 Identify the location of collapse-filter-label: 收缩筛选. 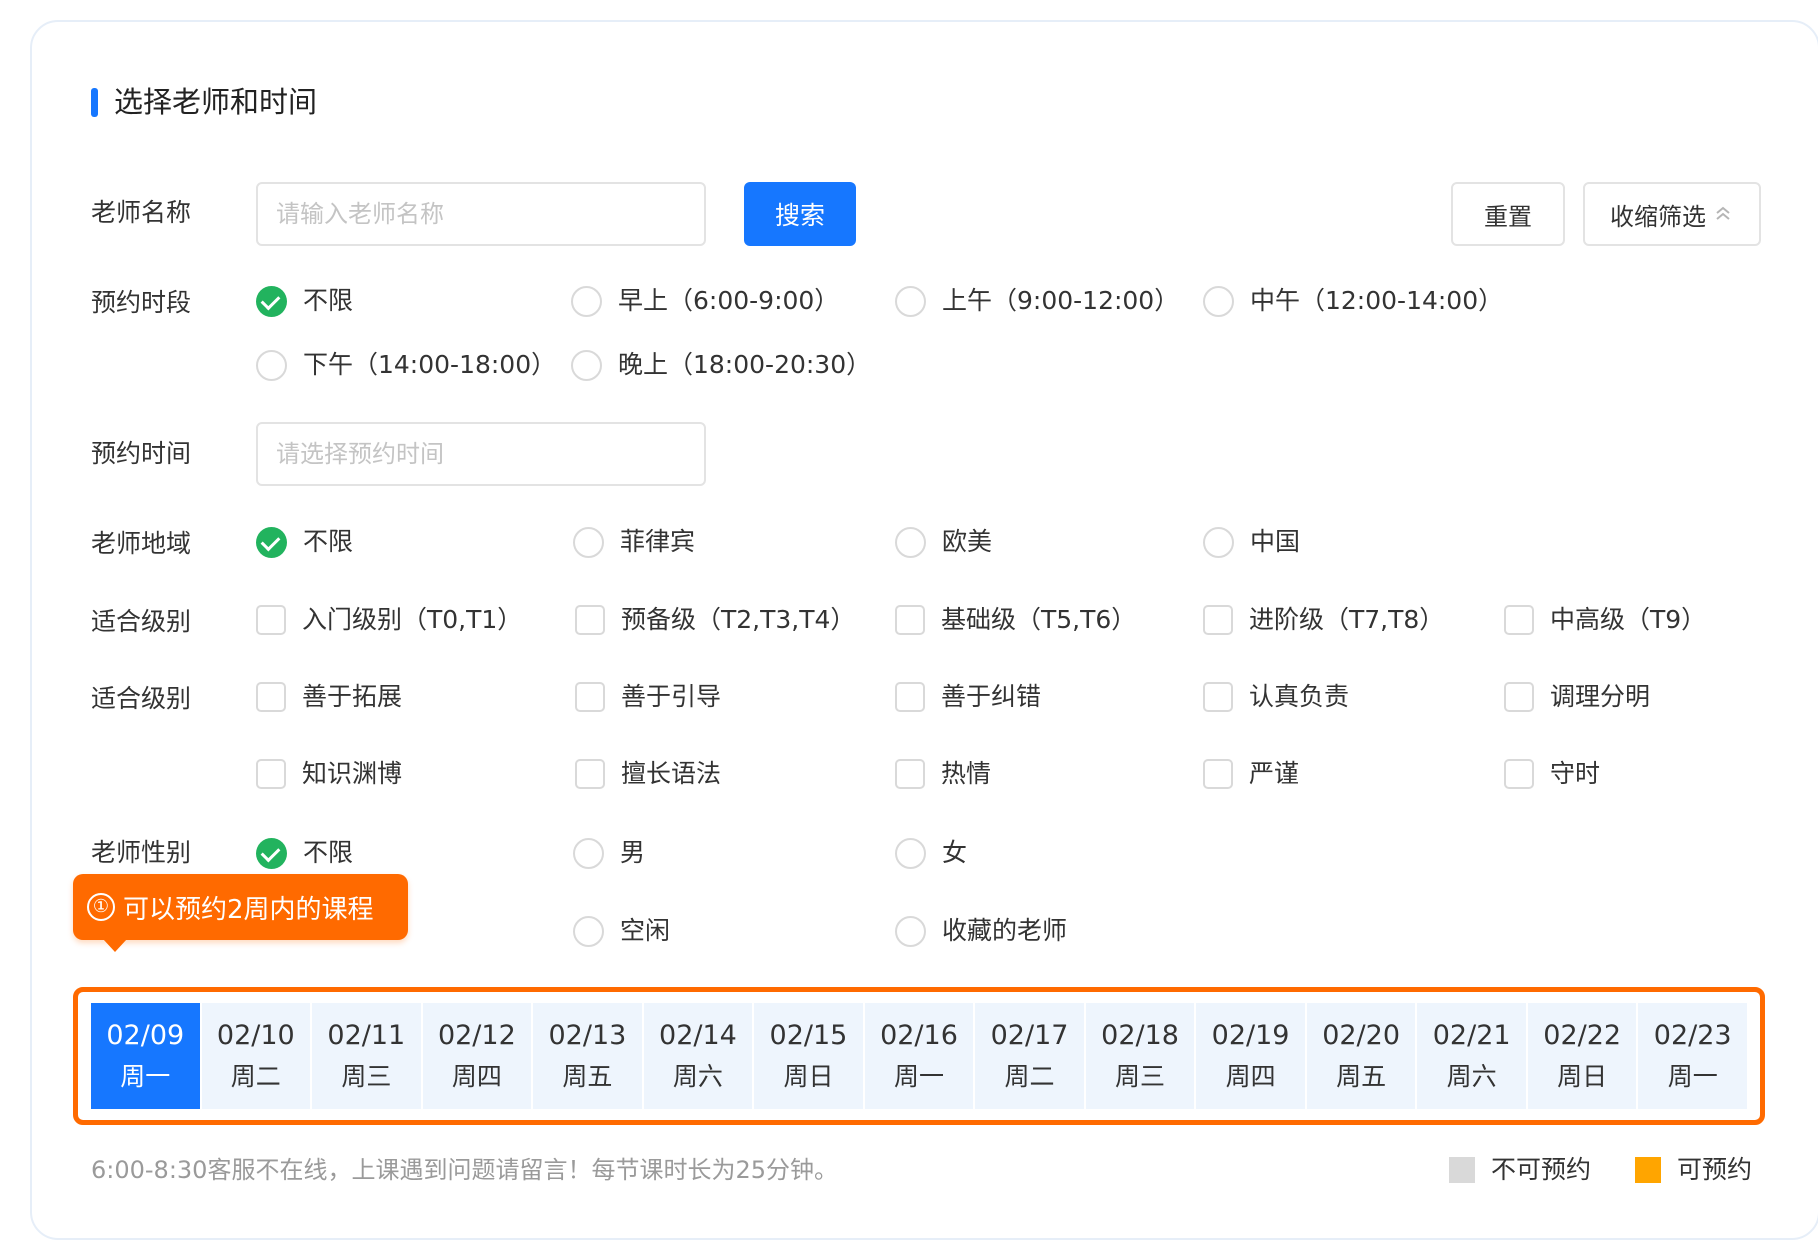
(1658, 216).